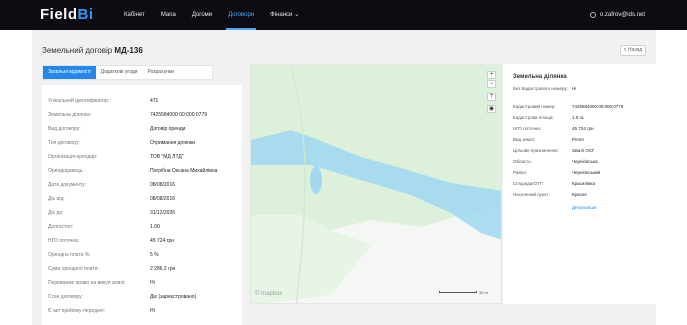  I want to click on field-label: Є акт прийому-передачі:, so click(76, 311).